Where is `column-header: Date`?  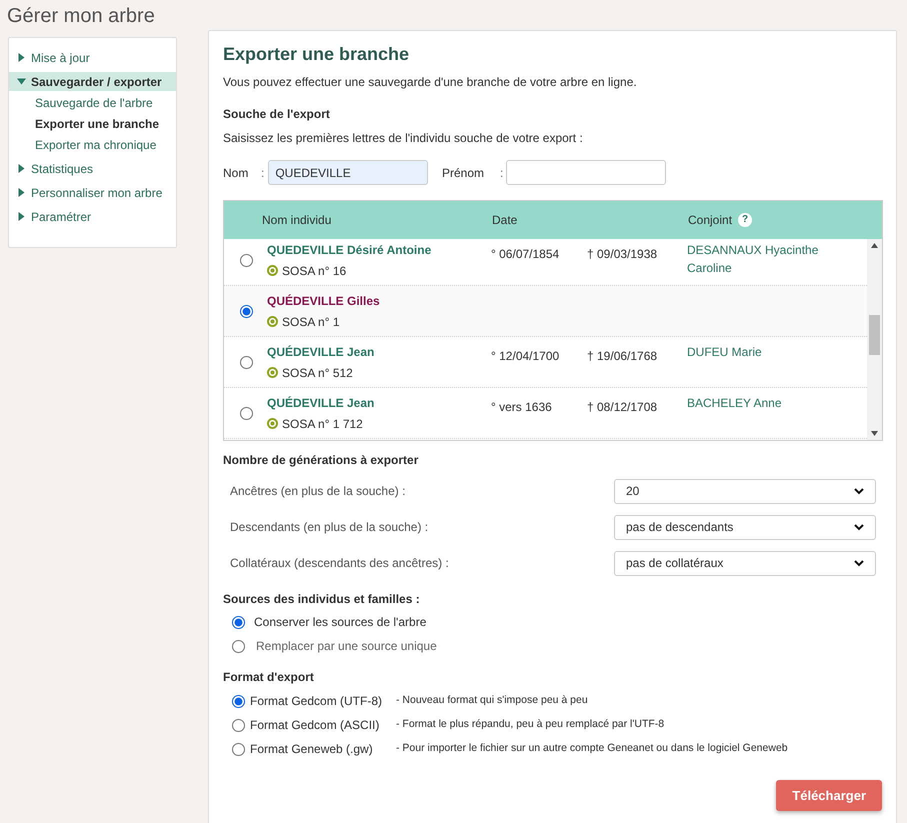 column-header: Date is located at coordinates (505, 220).